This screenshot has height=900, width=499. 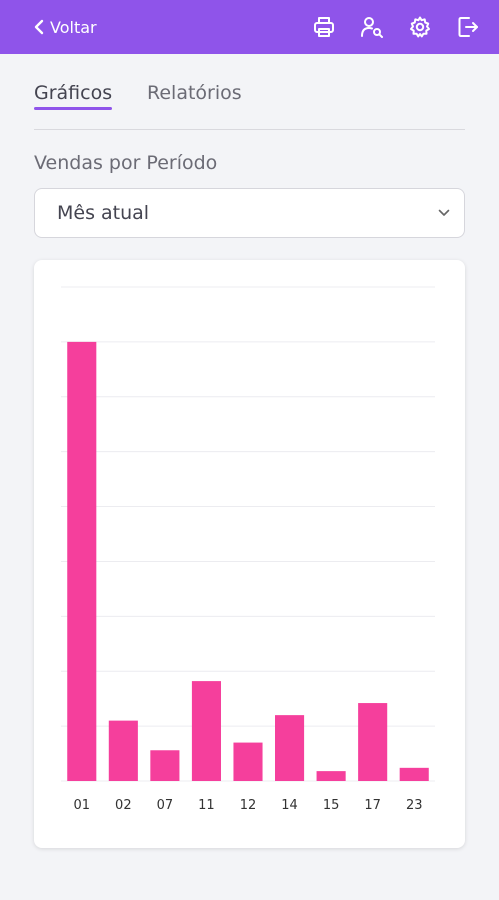 I want to click on chevron-left-icon, so click(x=39, y=27).